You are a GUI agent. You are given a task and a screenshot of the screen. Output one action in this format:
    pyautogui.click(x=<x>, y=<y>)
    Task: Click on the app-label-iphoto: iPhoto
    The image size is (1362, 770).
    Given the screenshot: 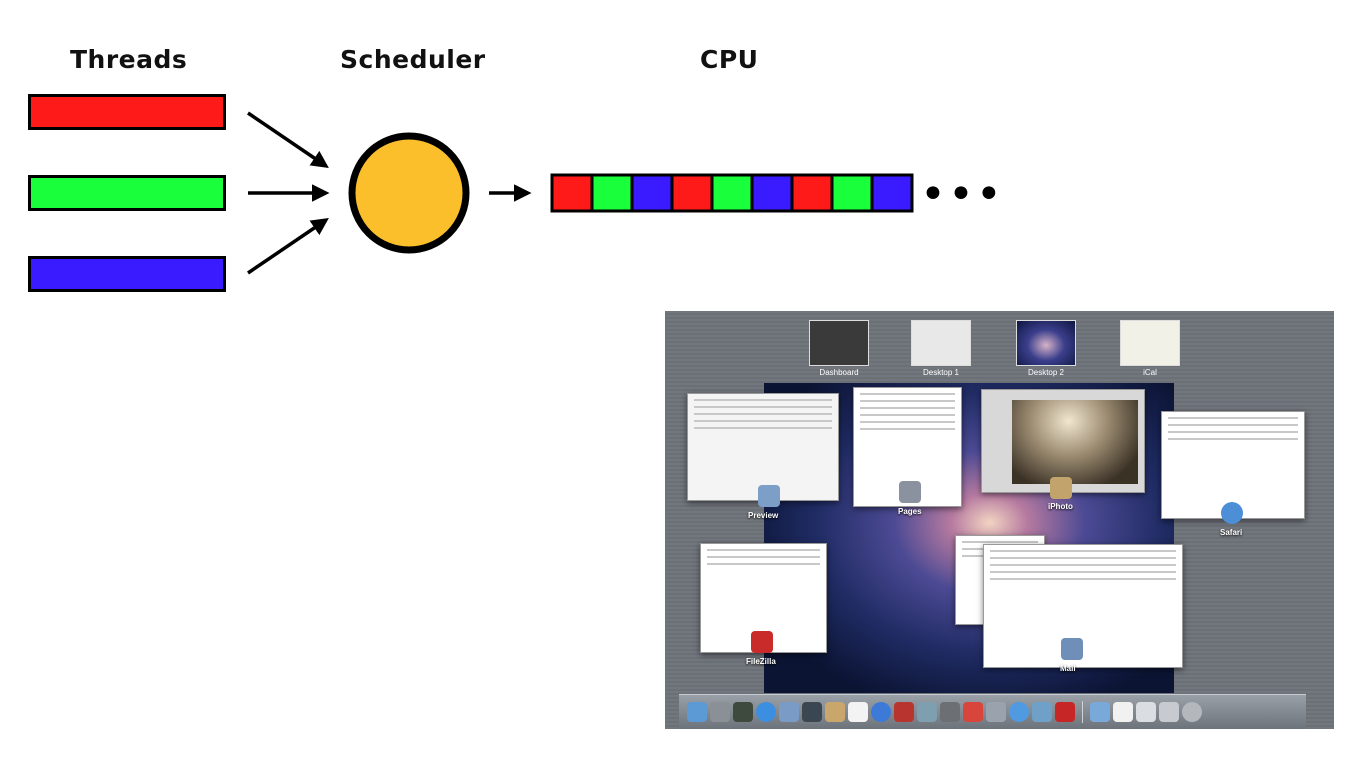 What is the action you would take?
    pyautogui.click(x=1060, y=506)
    